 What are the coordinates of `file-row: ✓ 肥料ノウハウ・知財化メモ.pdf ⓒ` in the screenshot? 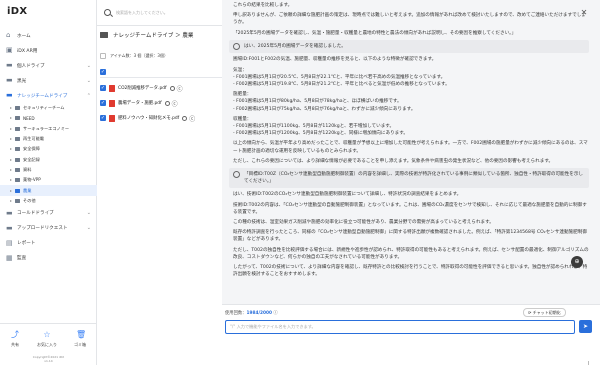 It's located at (161, 118).